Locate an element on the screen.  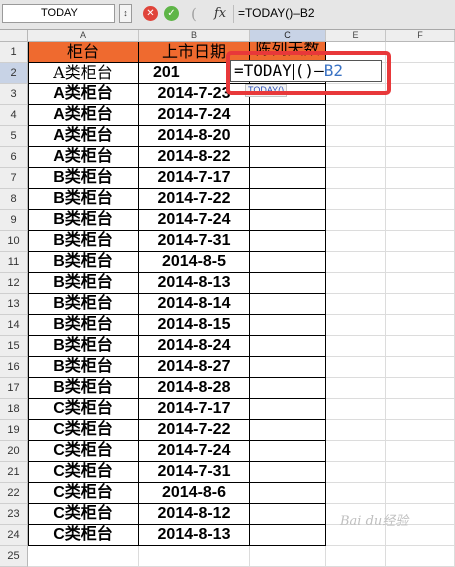
name-box: TODAY is located at coordinates (58, 13).